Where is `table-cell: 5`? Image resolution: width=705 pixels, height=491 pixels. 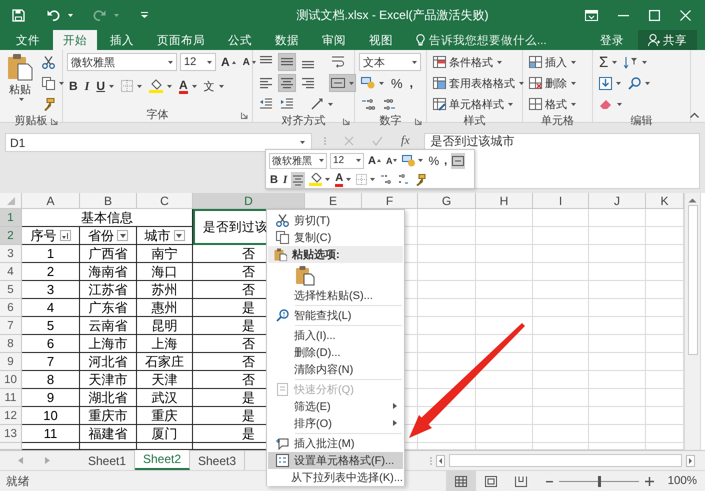
table-cell: 5 is located at coordinates (51, 326).